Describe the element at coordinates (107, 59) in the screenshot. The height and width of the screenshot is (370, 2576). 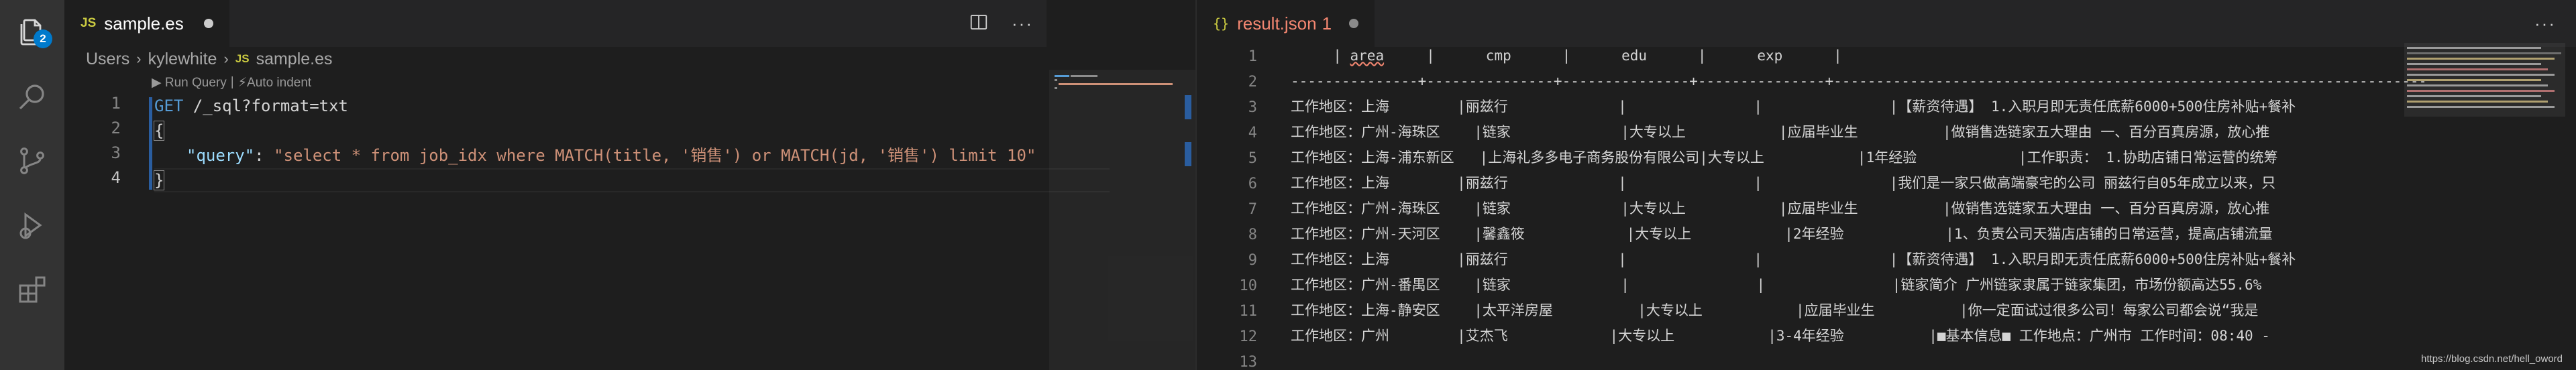
I see `breadcrumb-item-users: Users` at that location.